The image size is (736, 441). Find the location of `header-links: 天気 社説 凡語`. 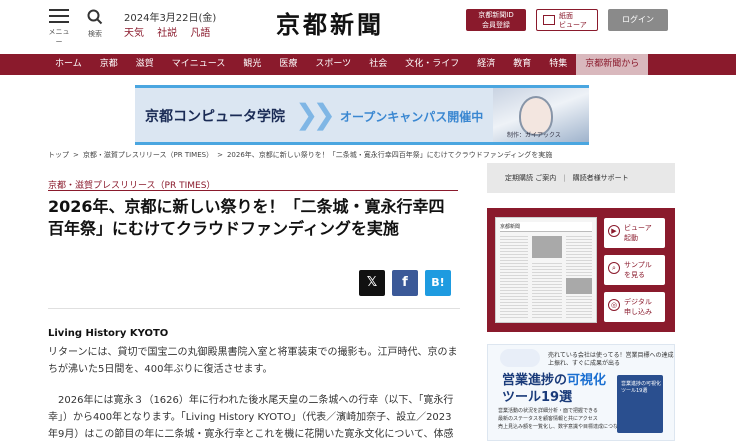

header-links: 天気 社説 凡語 is located at coordinates (172, 31).